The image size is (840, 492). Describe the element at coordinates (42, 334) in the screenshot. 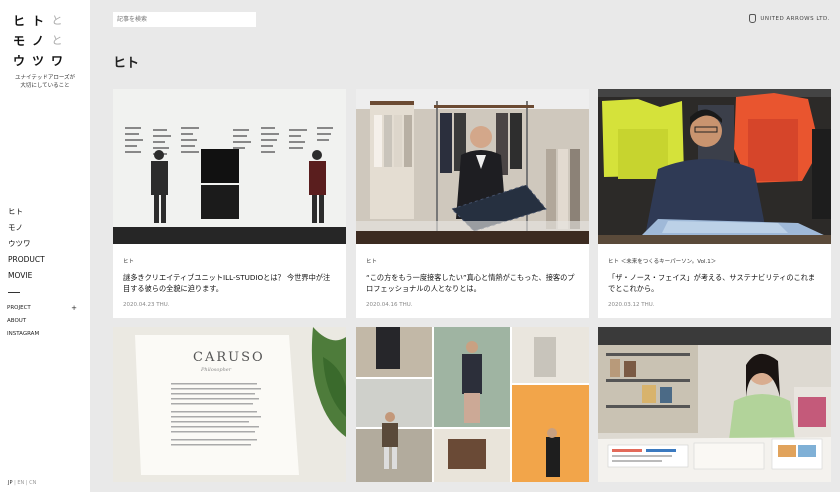

I see `sub-nav-item-instagram: INSTAGRAM` at that location.